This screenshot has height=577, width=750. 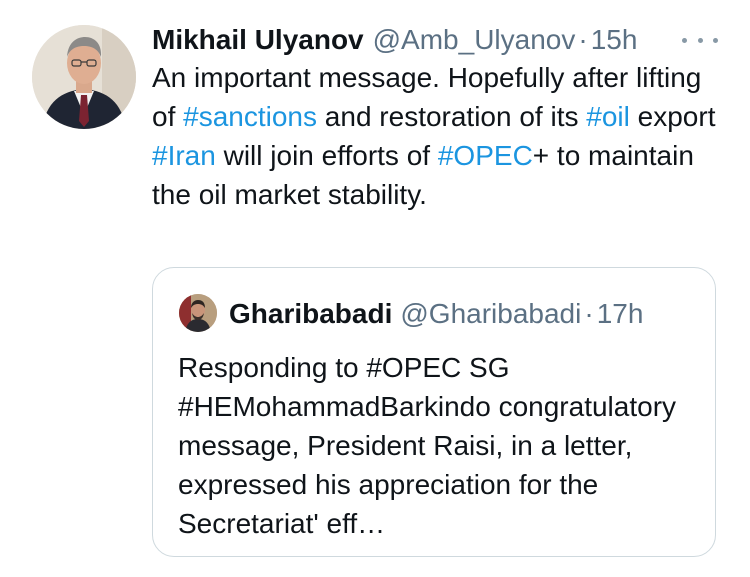 What do you see at coordinates (258, 40) in the screenshot?
I see `author-display-name: Mikhail Ulyanov` at bounding box center [258, 40].